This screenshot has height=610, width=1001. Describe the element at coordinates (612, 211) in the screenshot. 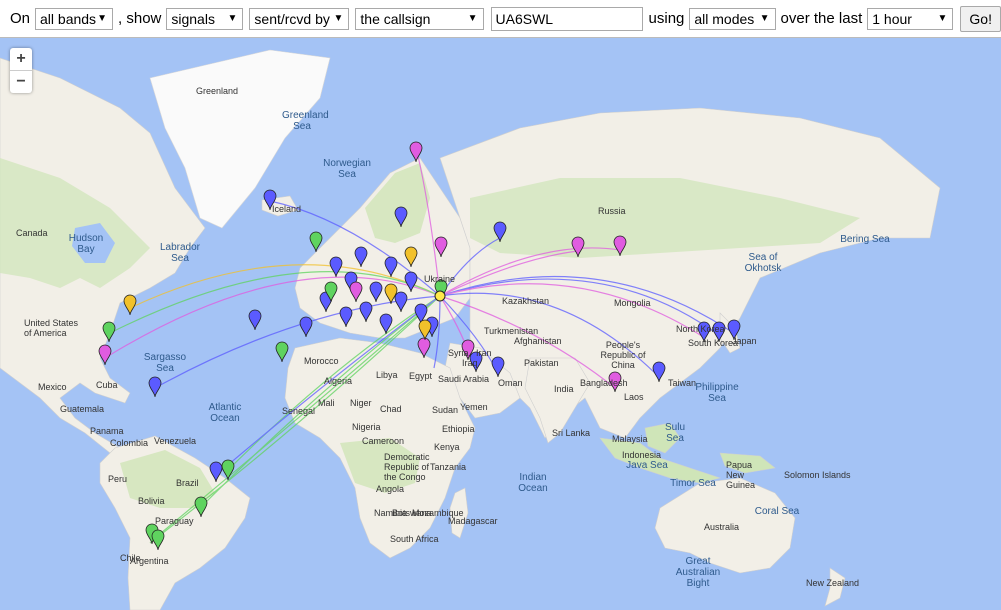

I see `map-label: Russia` at that location.